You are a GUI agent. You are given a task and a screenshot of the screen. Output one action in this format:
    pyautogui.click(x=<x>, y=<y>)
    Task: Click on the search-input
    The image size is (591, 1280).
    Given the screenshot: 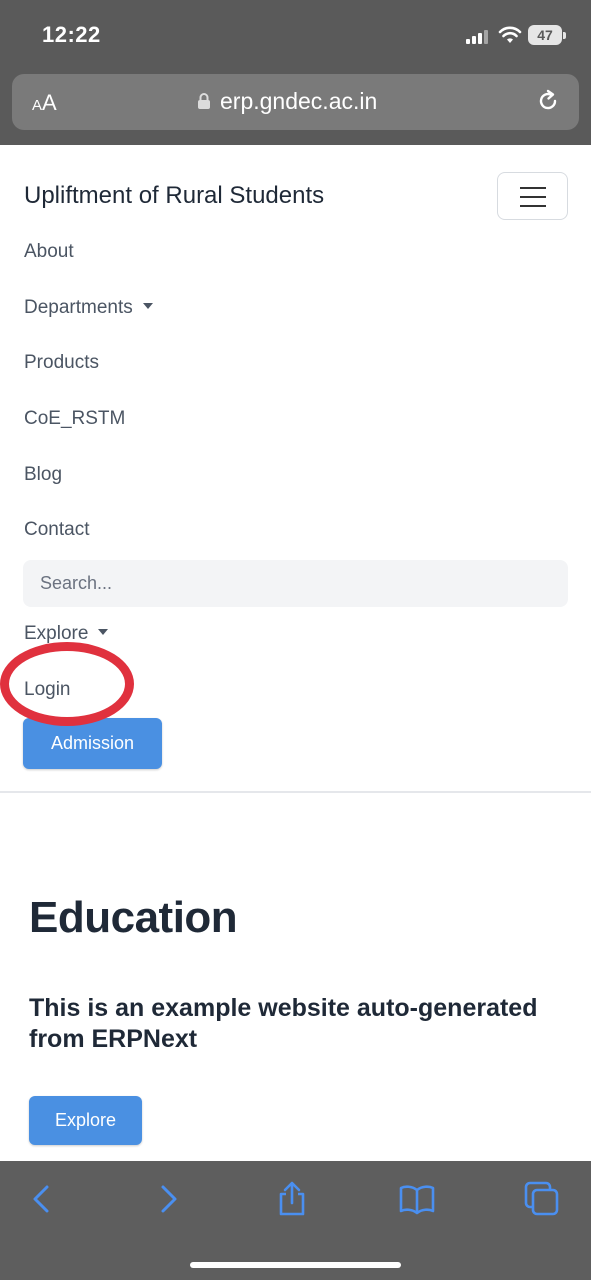 What is the action you would take?
    pyautogui.click(x=295, y=583)
    